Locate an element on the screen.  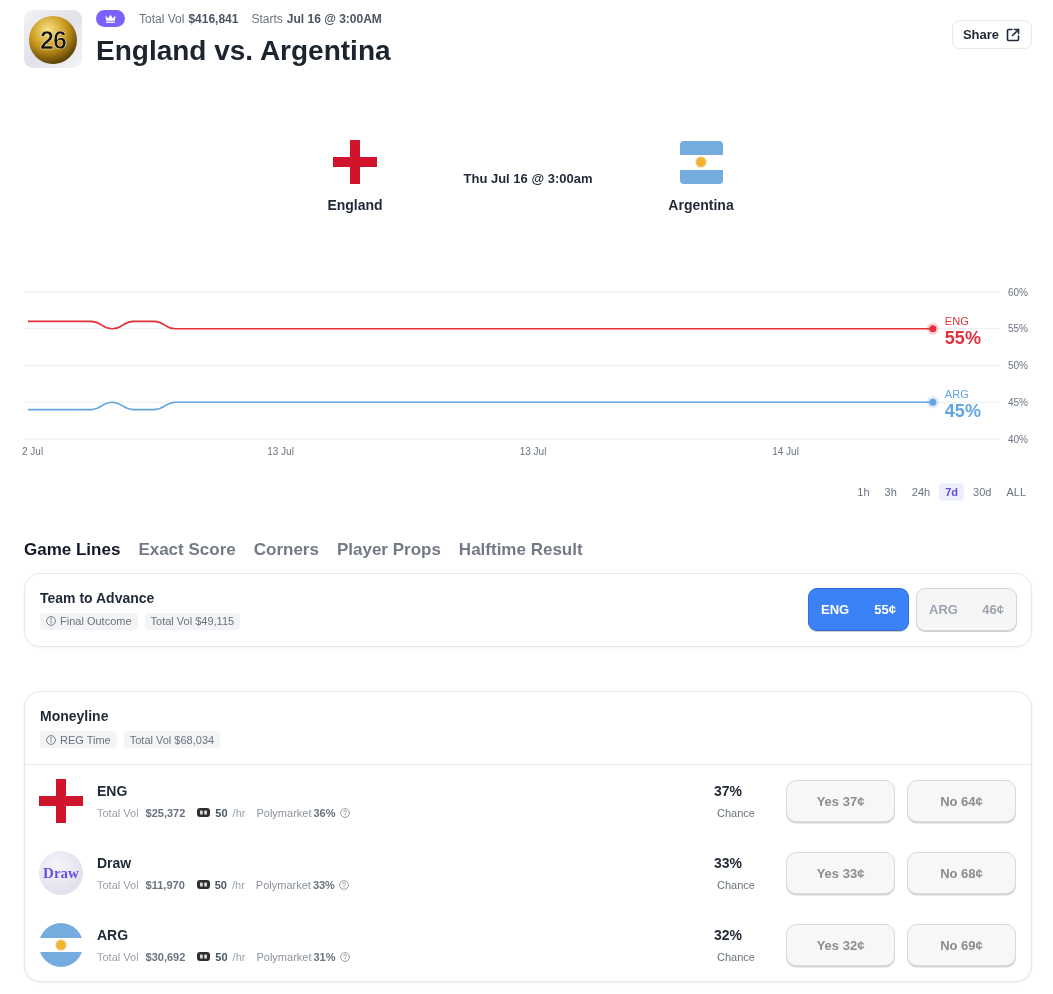
ball-logo: 26 is located at coordinates (53, 39).